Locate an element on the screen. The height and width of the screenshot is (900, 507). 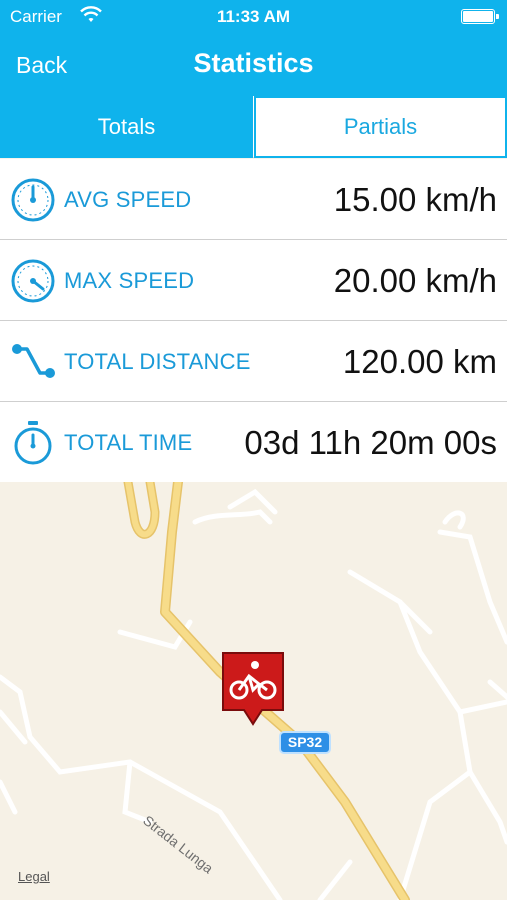
stat-label: MAX SPEED is located at coordinates (129, 280).